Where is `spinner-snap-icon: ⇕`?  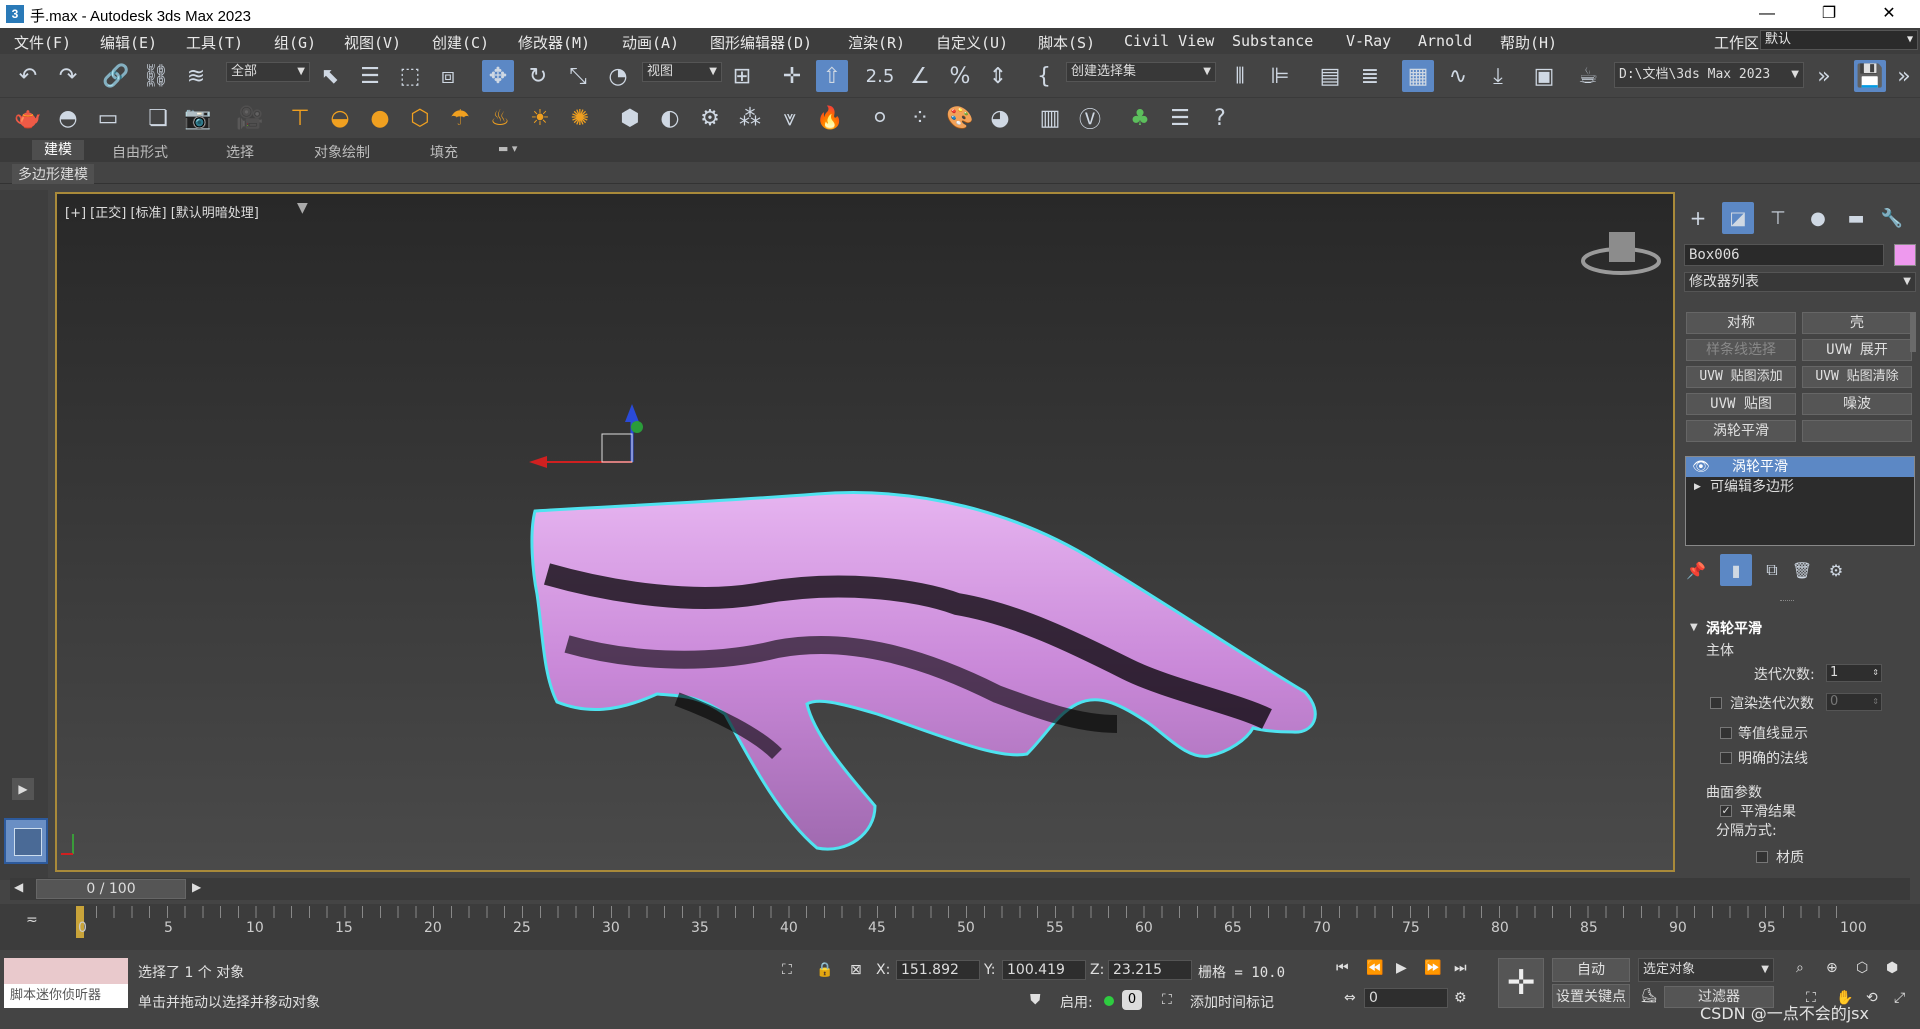
spinner-snap-icon: ⇕ is located at coordinates (998, 76).